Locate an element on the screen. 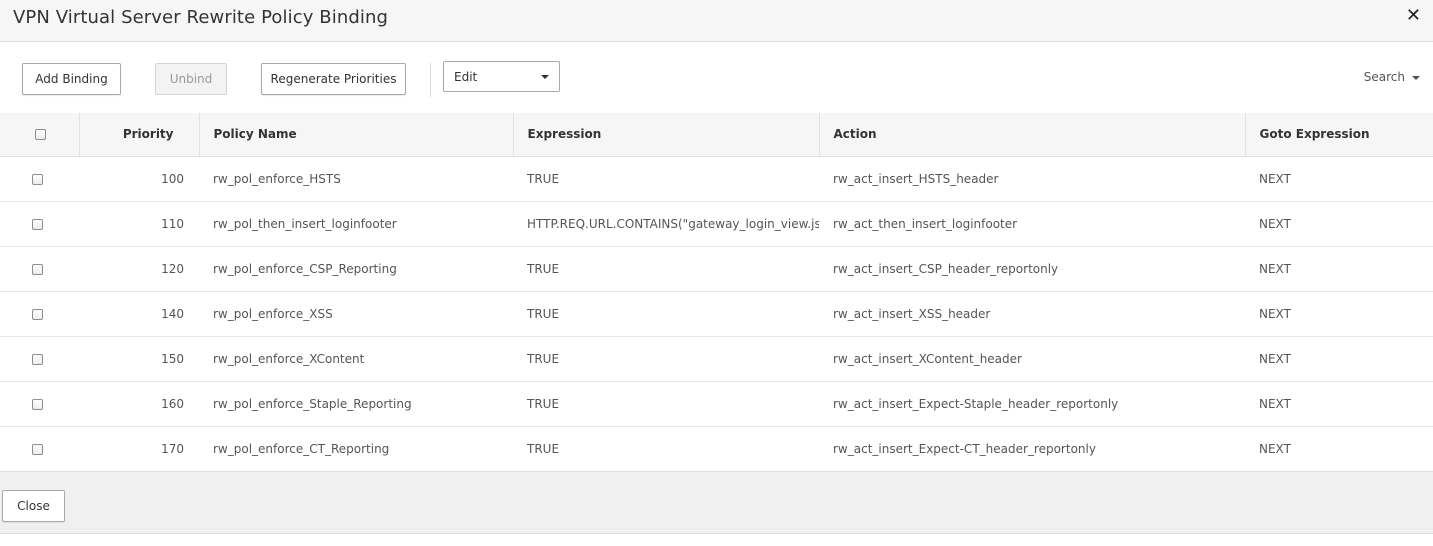 The height and width of the screenshot is (546, 1433). chevron-down-icon is located at coordinates (545, 77).